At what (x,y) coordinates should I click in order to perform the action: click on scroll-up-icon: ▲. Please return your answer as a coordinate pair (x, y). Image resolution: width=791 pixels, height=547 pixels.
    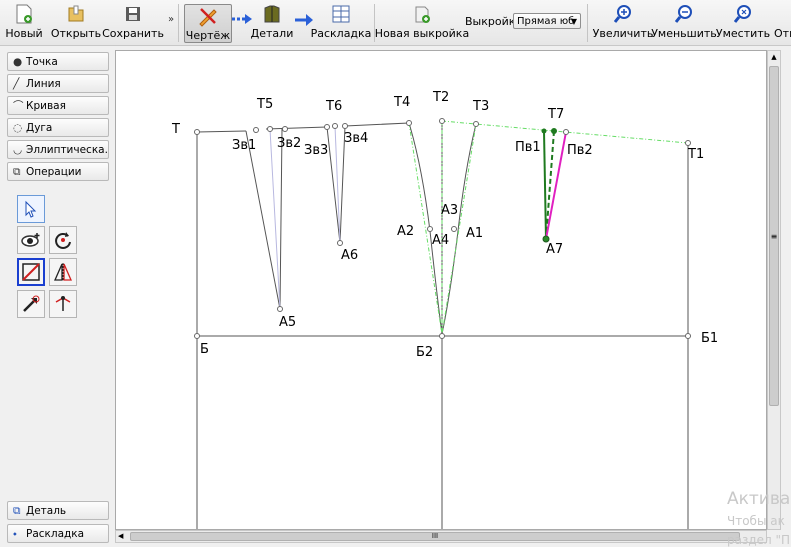
    Looking at the image, I should click on (774, 57).